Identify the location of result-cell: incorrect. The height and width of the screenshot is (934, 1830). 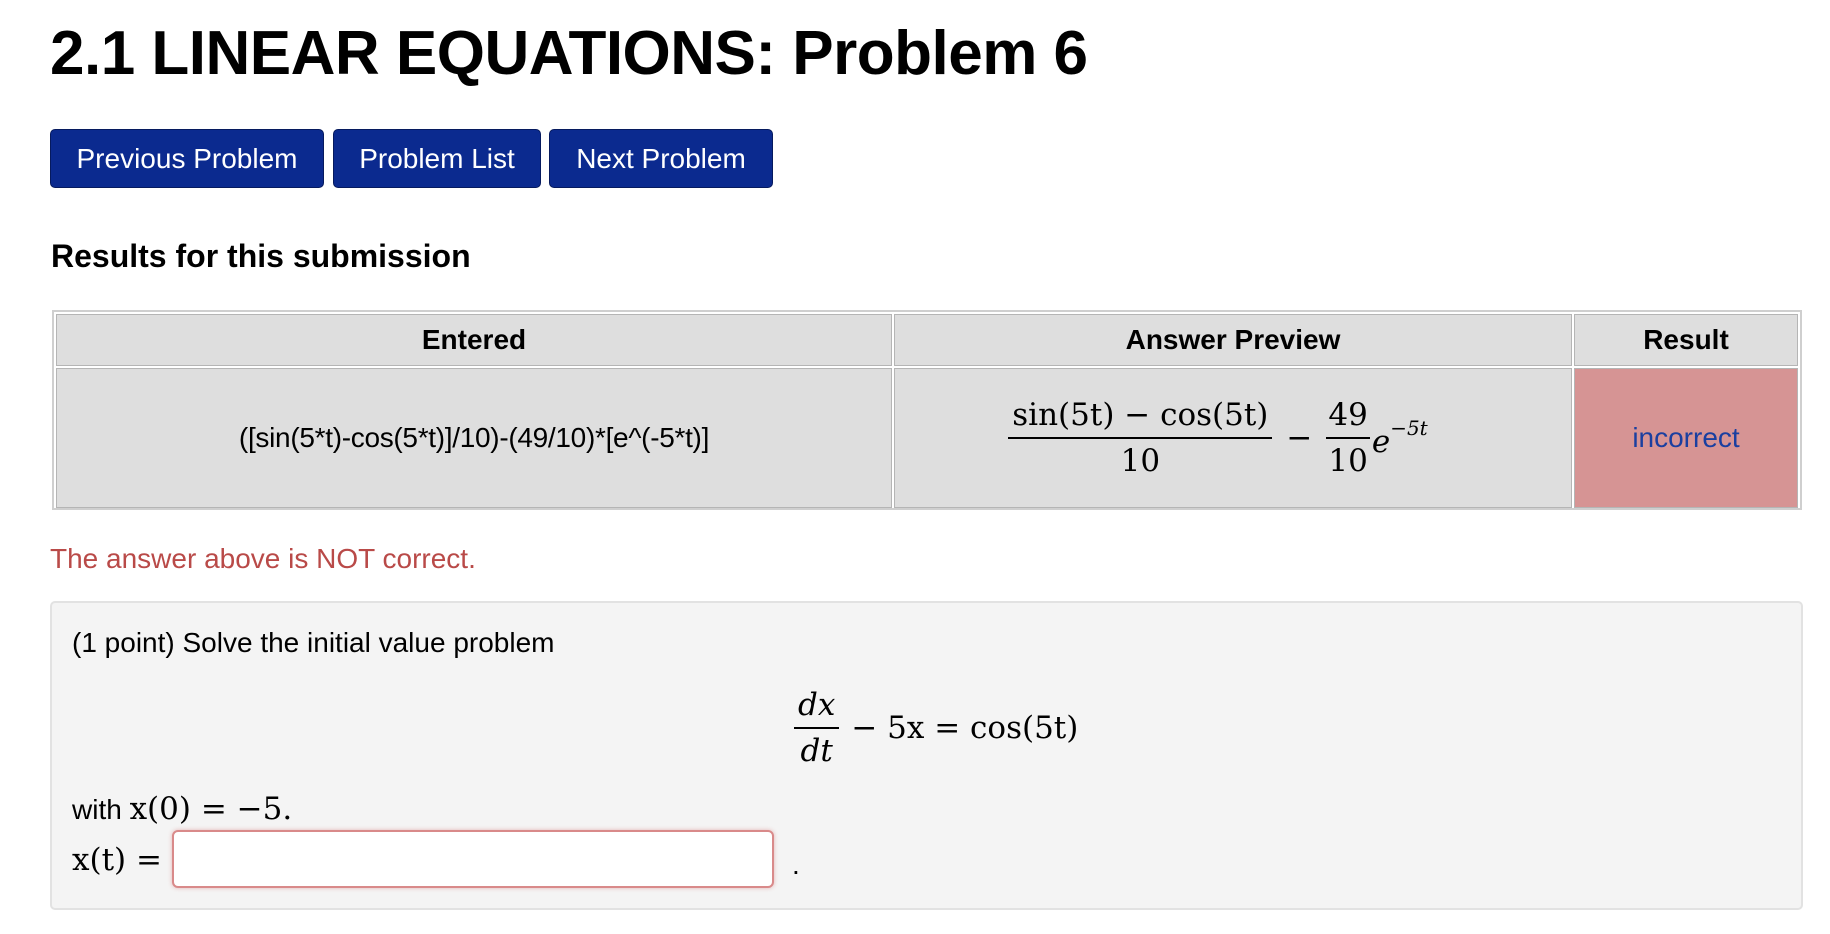
(1686, 438).